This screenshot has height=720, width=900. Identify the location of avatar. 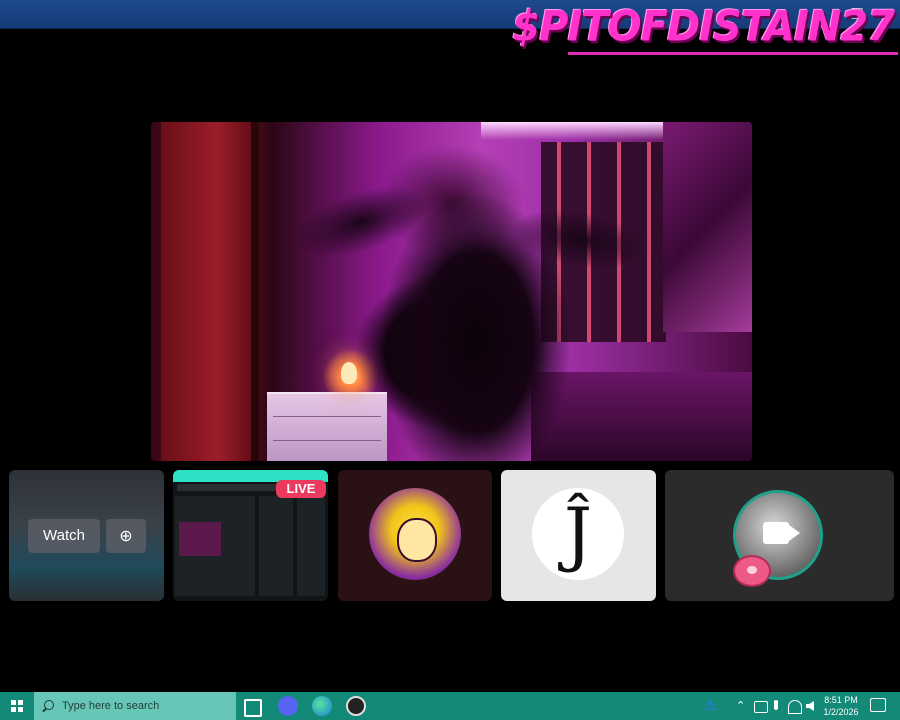
(415, 534).